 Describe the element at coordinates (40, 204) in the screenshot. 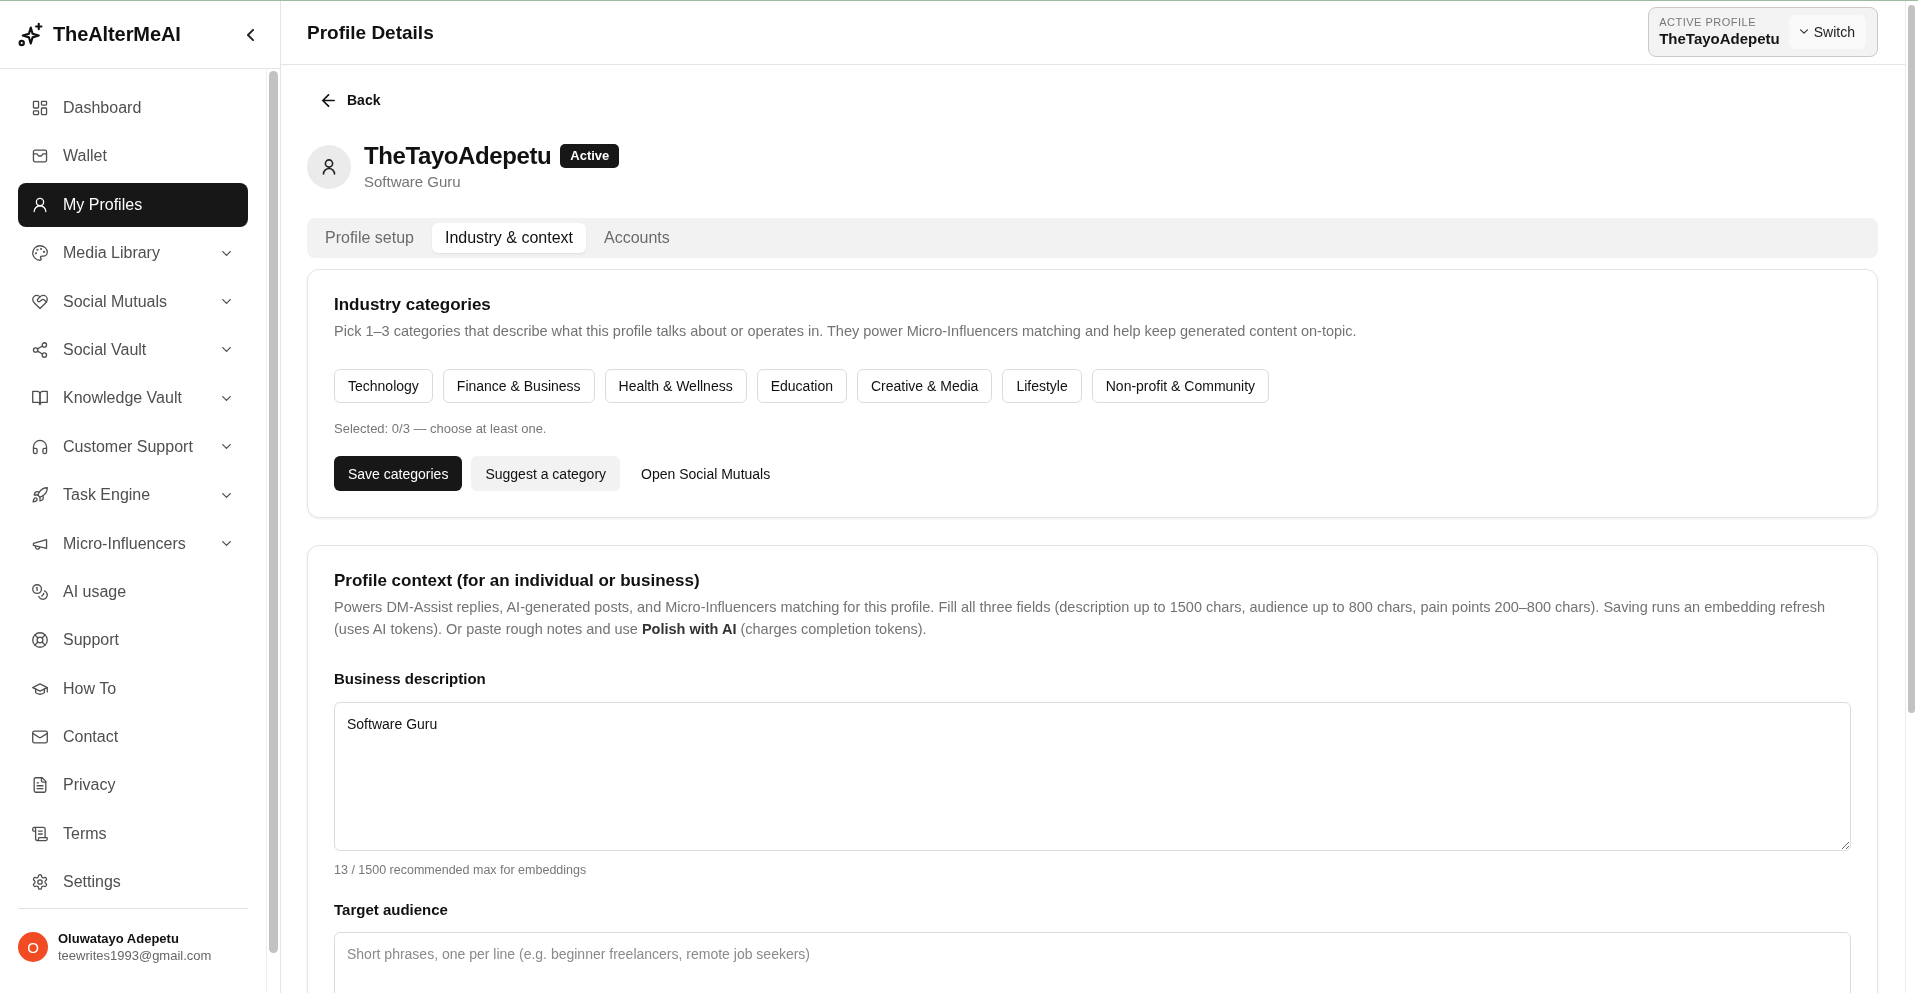

I see `user-icon` at that location.